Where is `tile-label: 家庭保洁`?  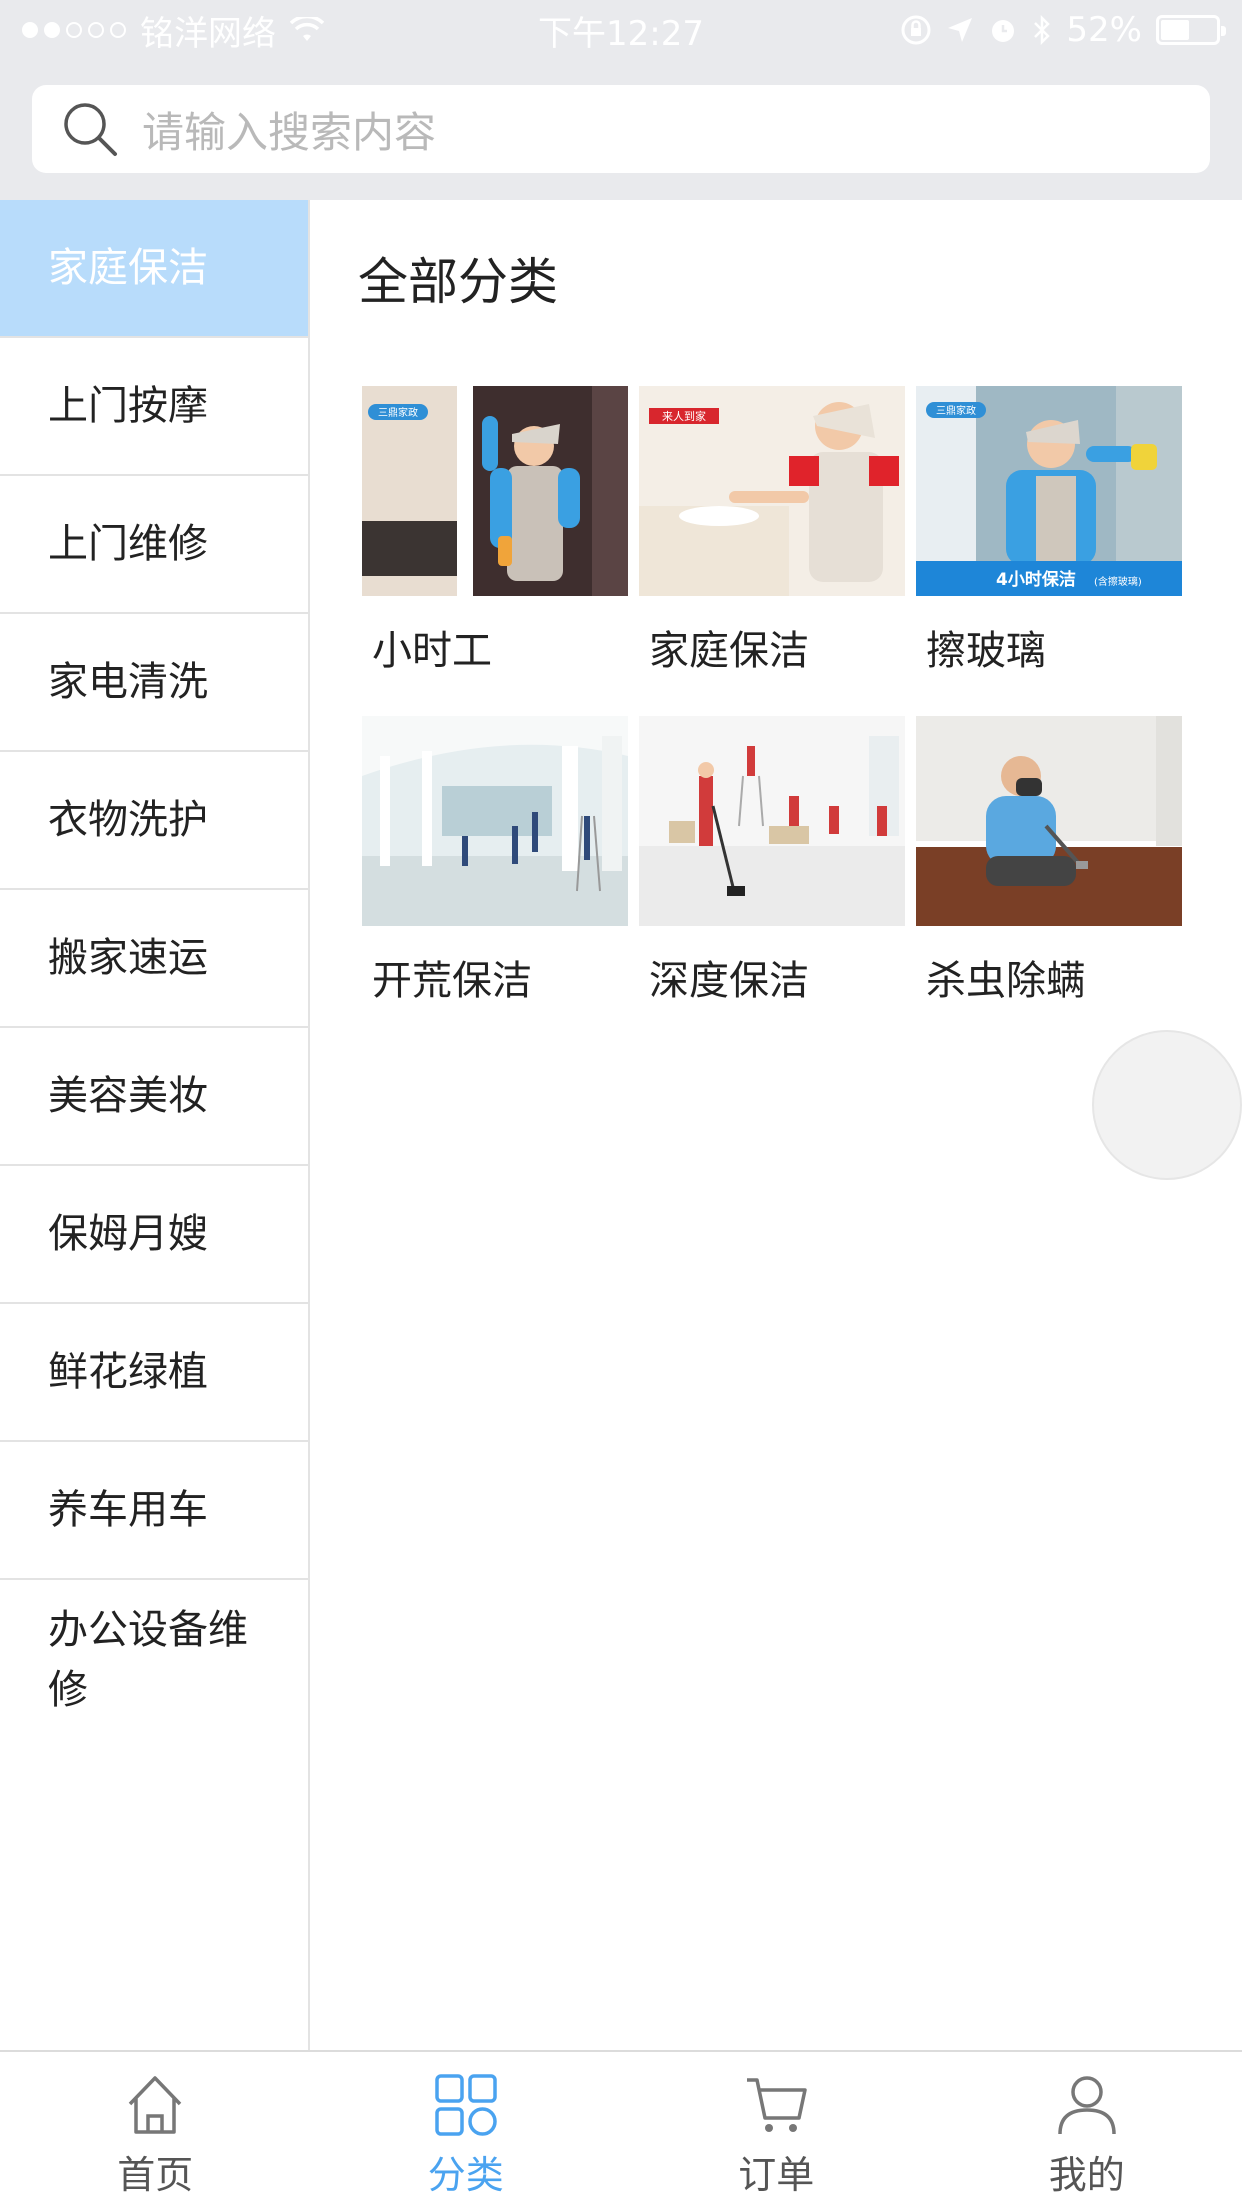
tile-label: 家庭保洁 is located at coordinates (729, 651).